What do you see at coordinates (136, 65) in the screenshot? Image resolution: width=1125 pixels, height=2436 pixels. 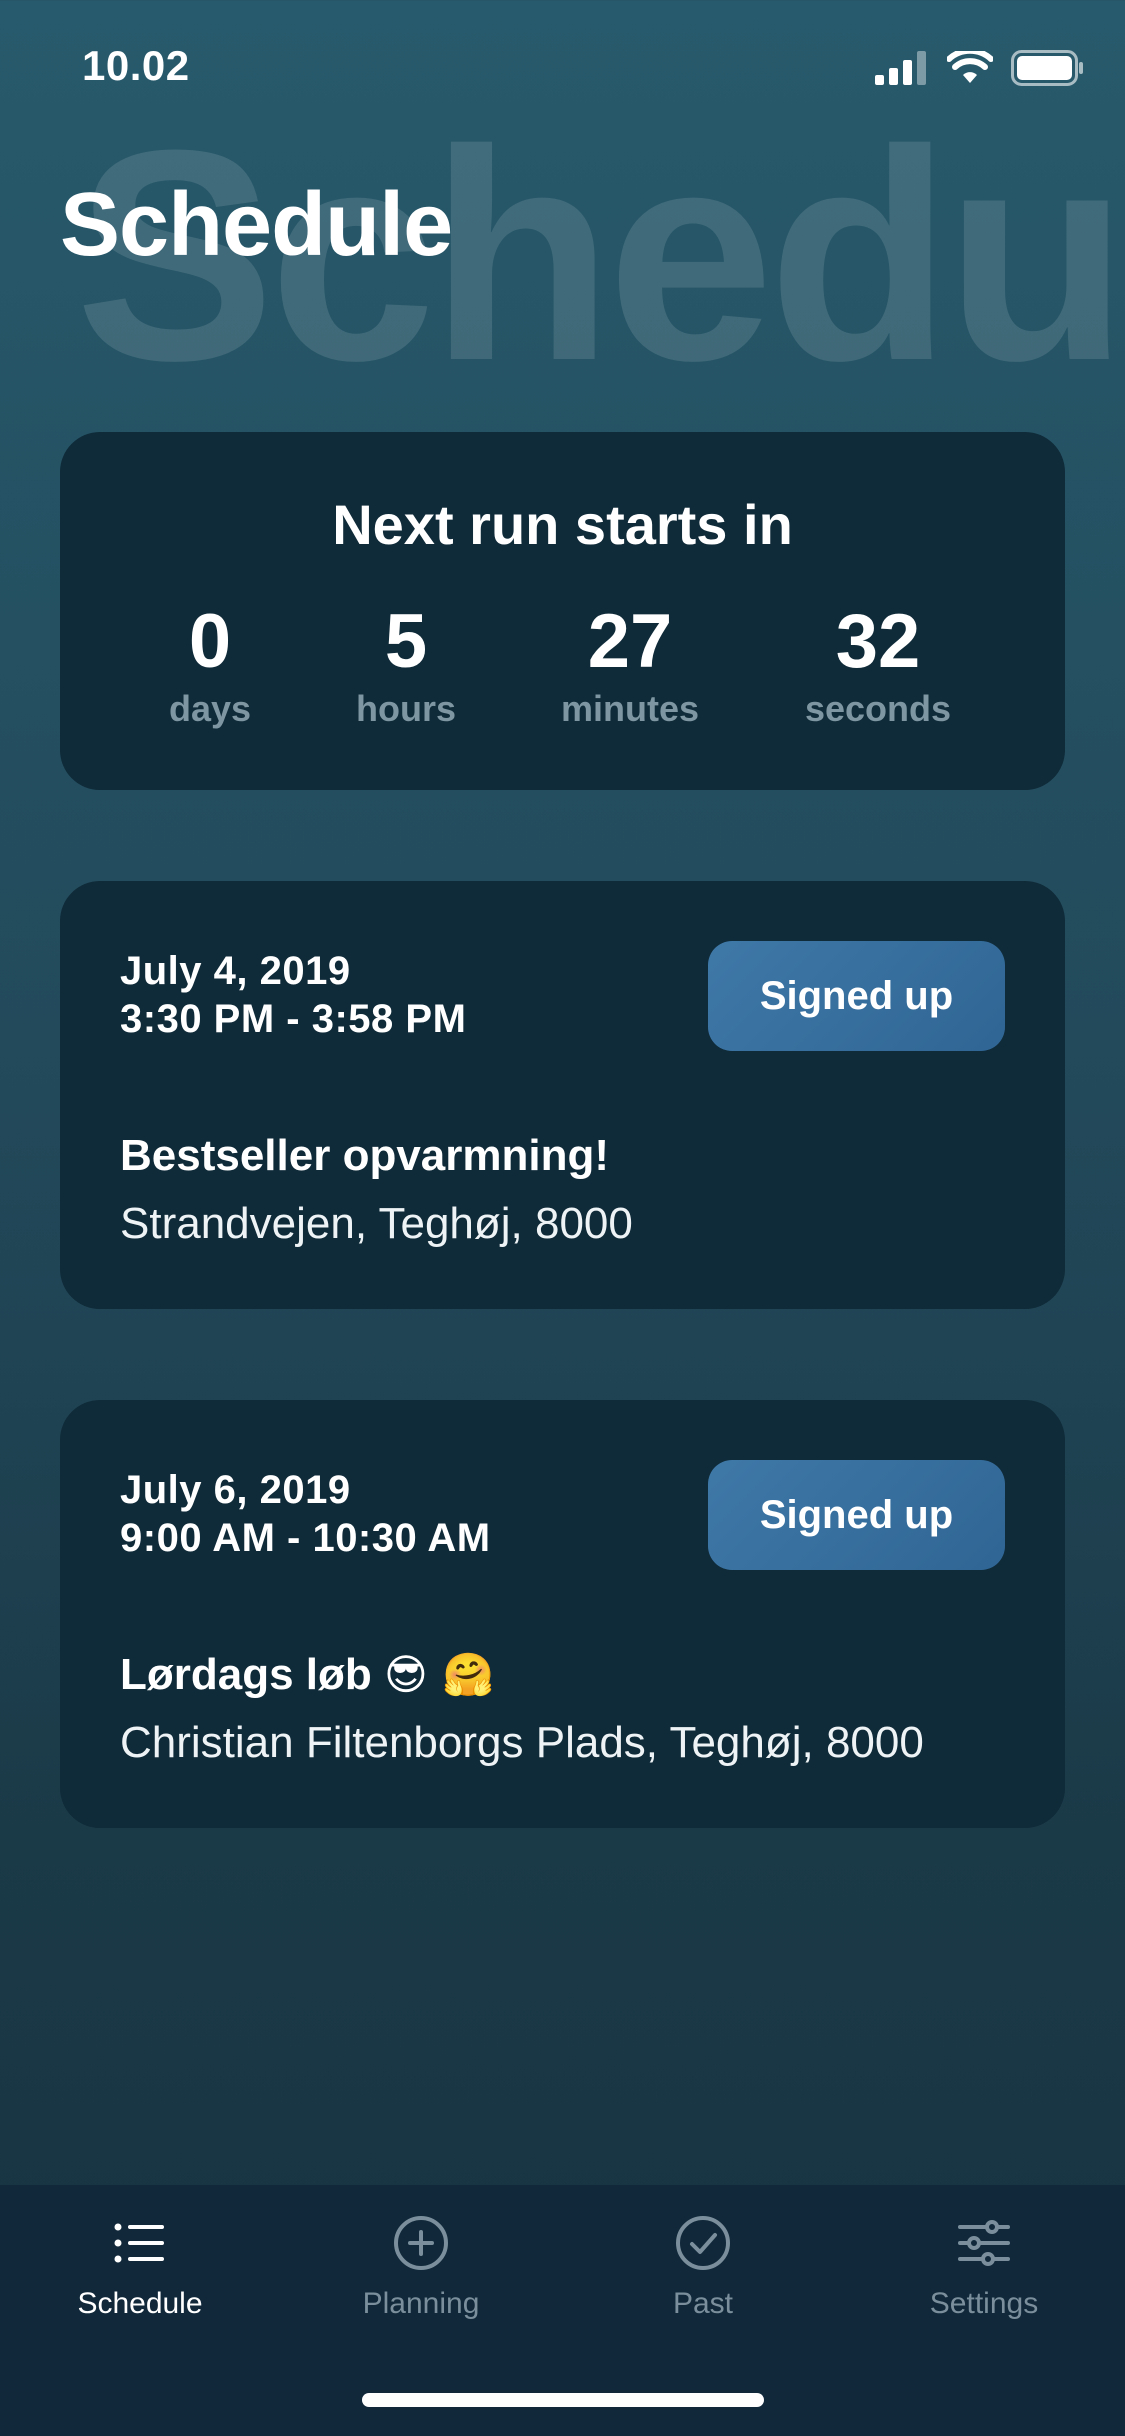 I see `status-time: 10.02` at bounding box center [136, 65].